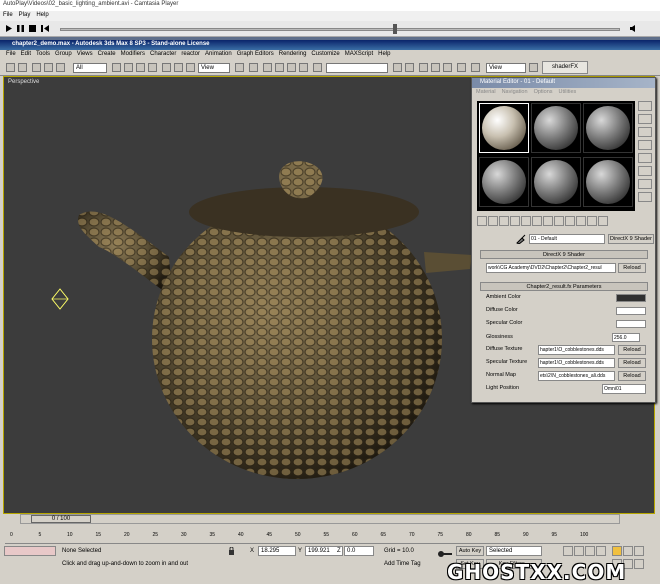 The height and width of the screenshot is (584, 660). I want to click on make-preview-icon, so click(645, 171).